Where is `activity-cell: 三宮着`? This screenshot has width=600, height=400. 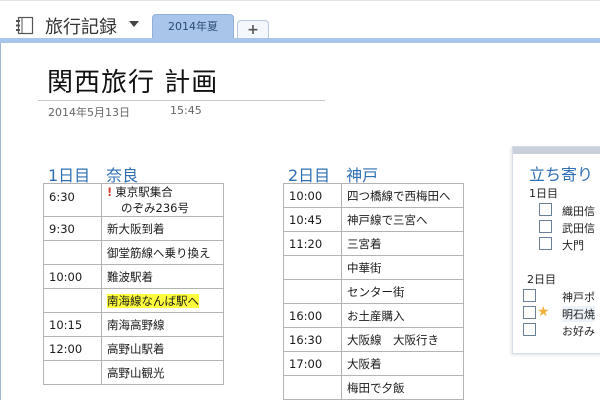
activity-cell: 三宮着 is located at coordinates (402, 243).